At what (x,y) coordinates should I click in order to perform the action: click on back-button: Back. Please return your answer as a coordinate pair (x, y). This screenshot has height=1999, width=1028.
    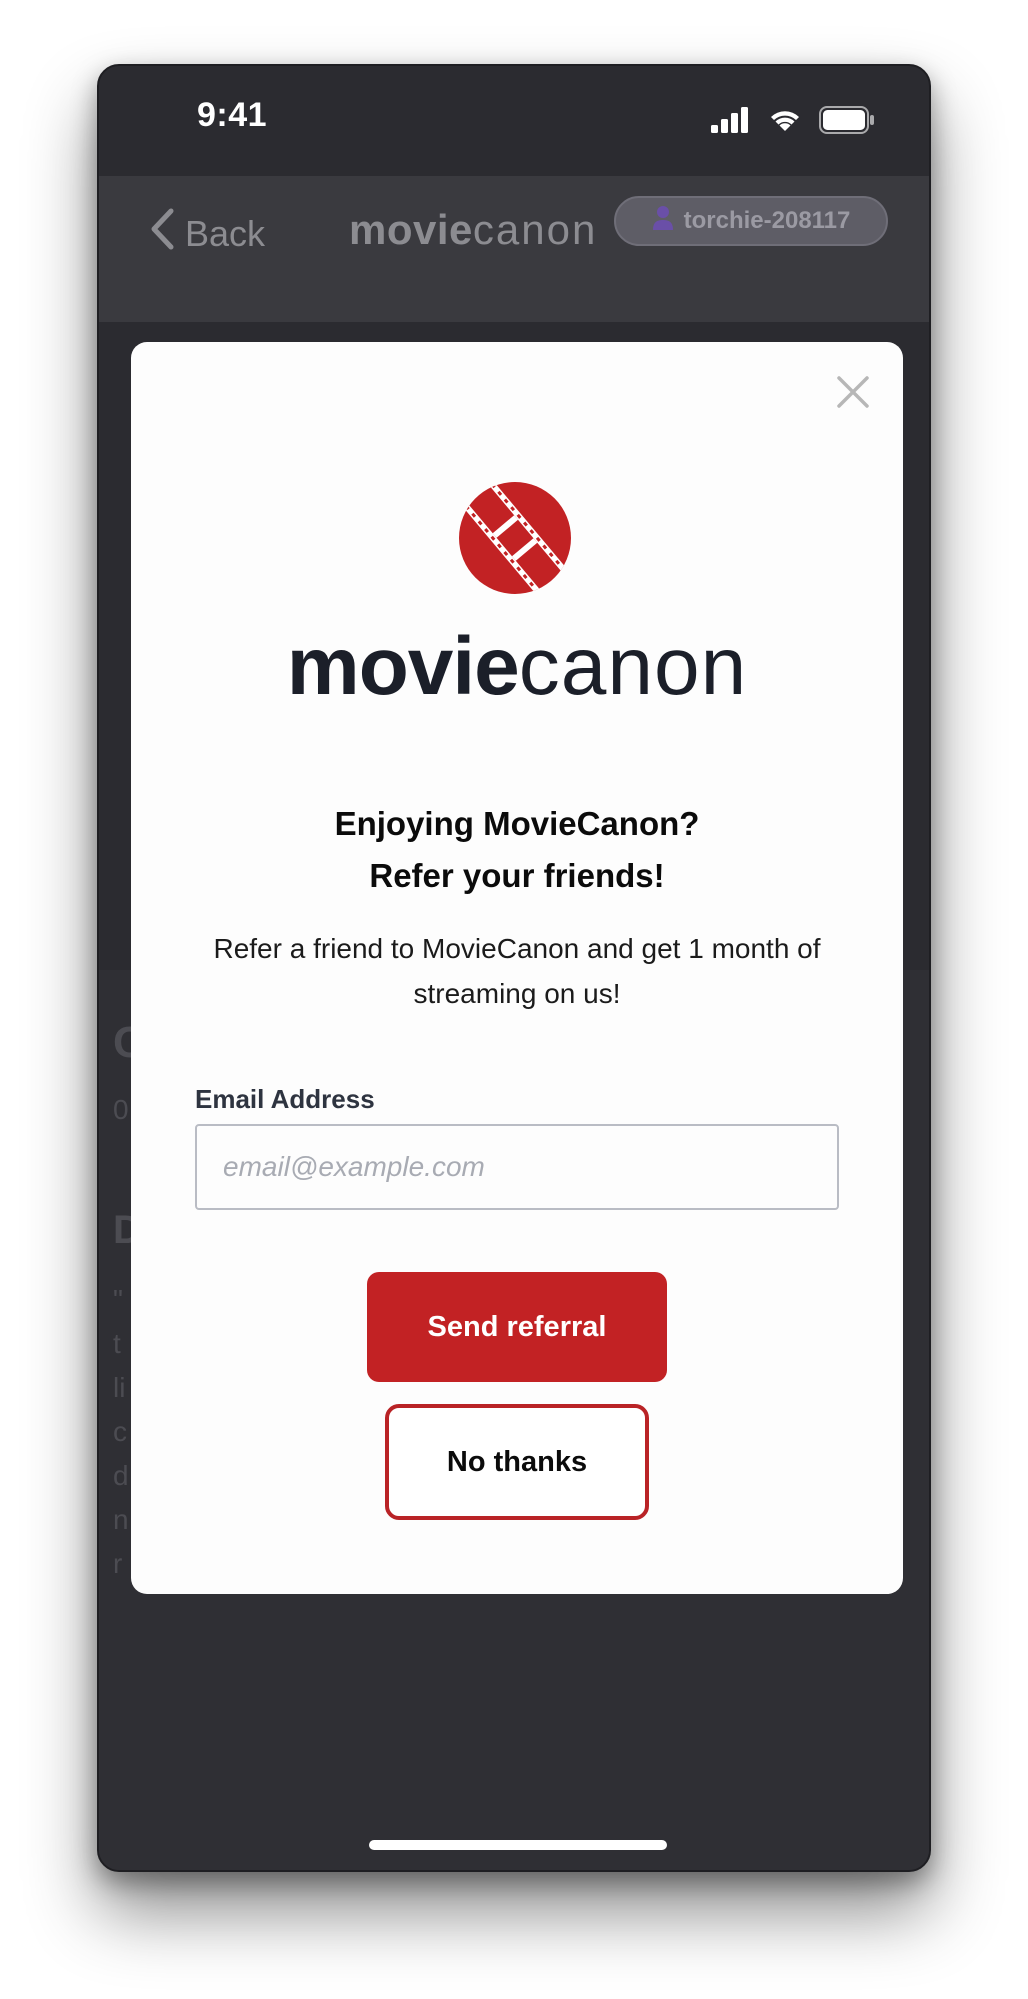
    Looking at the image, I should click on (207, 233).